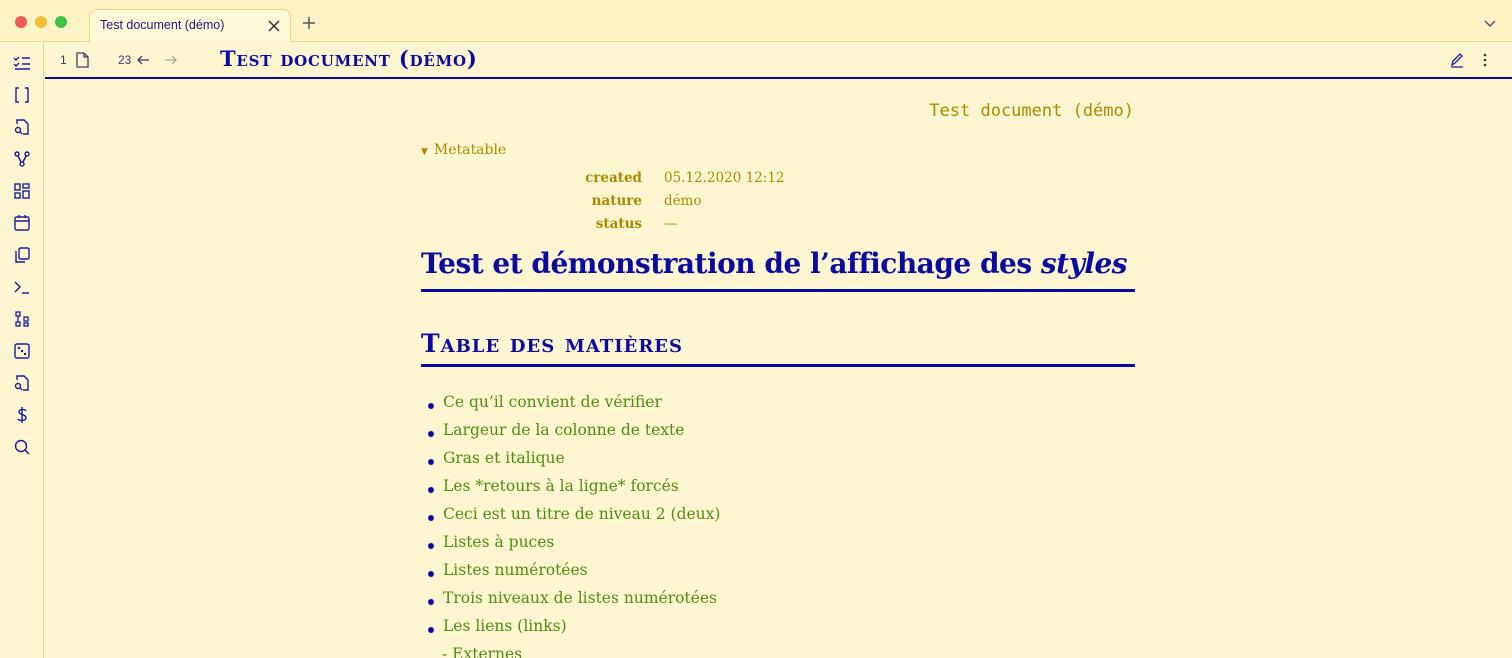  I want to click on terminal-icon, so click(22, 287).